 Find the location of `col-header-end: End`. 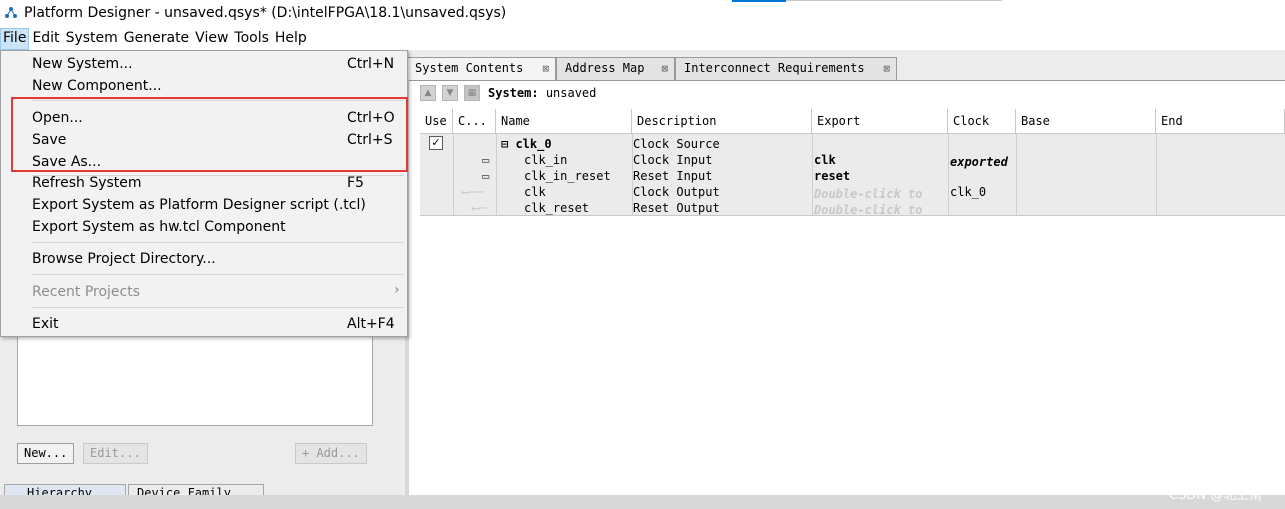

col-header-end: End is located at coordinates (1220, 121).